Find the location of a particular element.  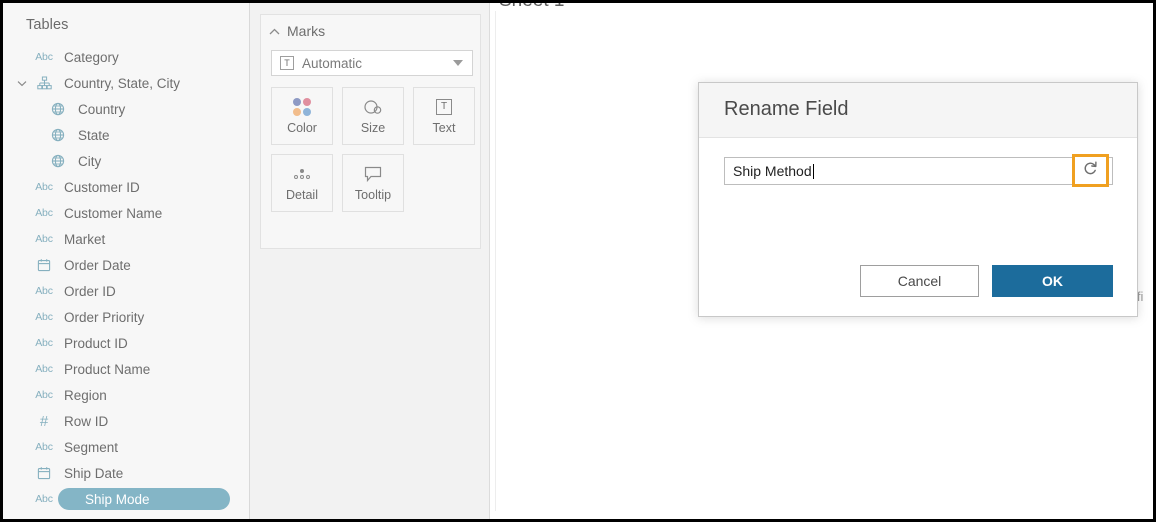

marks-shelf-detail: Detail is located at coordinates (302, 183).